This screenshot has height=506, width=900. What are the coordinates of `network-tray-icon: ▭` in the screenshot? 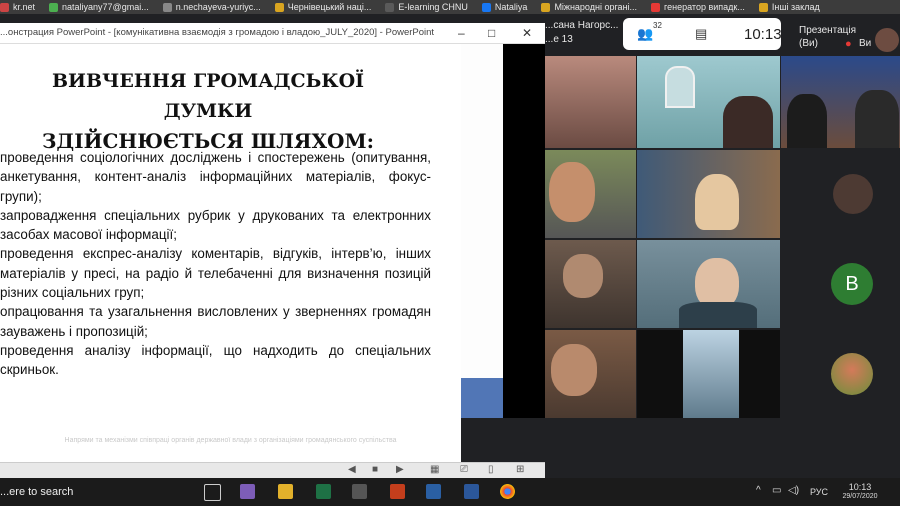 It's located at (776, 490).